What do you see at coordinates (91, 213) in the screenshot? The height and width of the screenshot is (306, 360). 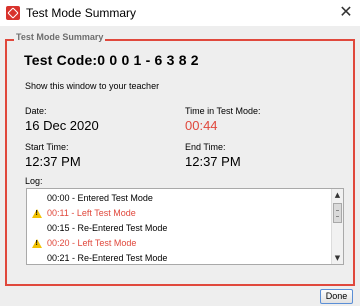 I see `log-entry-text: 00:11 - Left Test Mode` at bounding box center [91, 213].